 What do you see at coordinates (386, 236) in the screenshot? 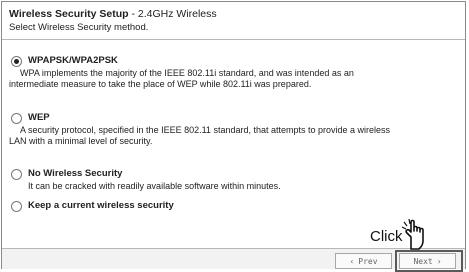
I see `click-callout-text: Click` at bounding box center [386, 236].